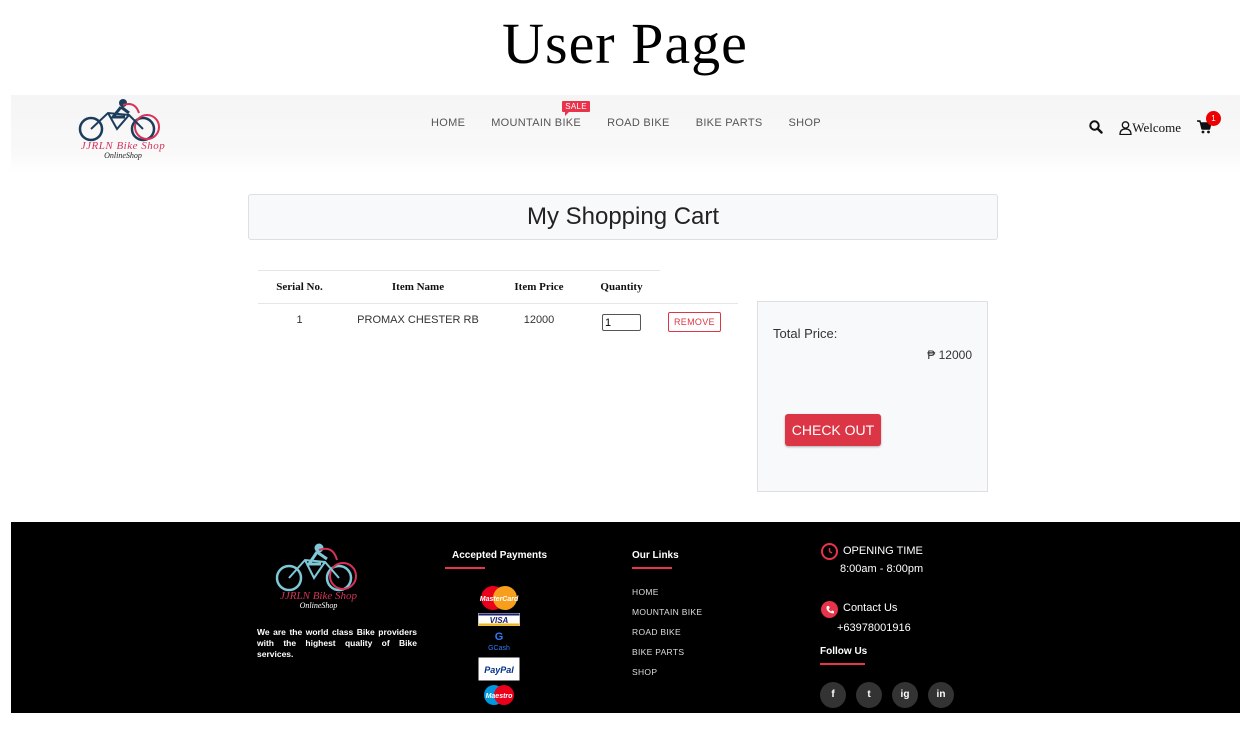 The height and width of the screenshot is (750, 1250). What do you see at coordinates (539, 320) in the screenshot?
I see `row-item-price: 12000` at bounding box center [539, 320].